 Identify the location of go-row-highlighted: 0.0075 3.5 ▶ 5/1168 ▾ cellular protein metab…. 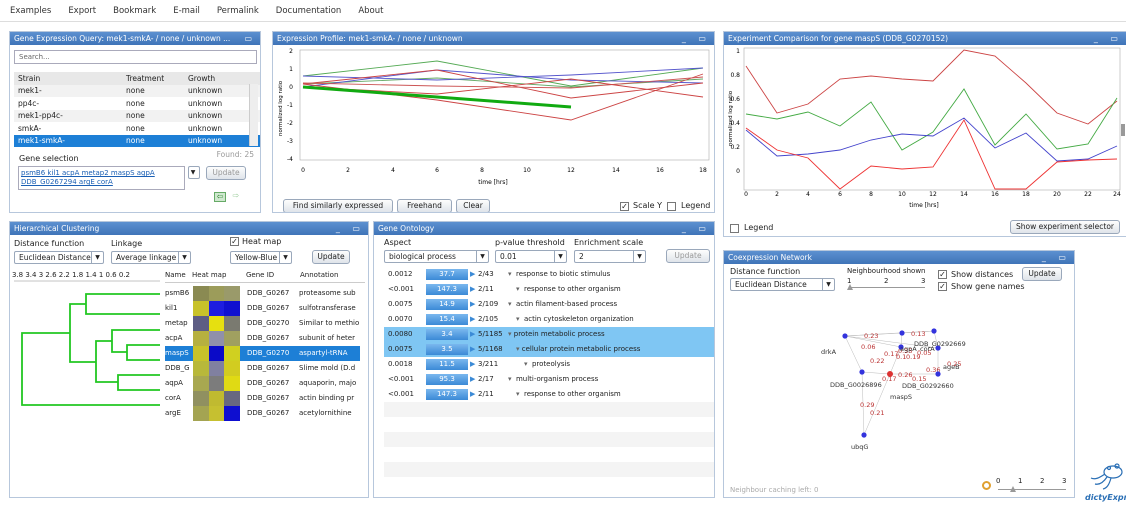
(549, 349).